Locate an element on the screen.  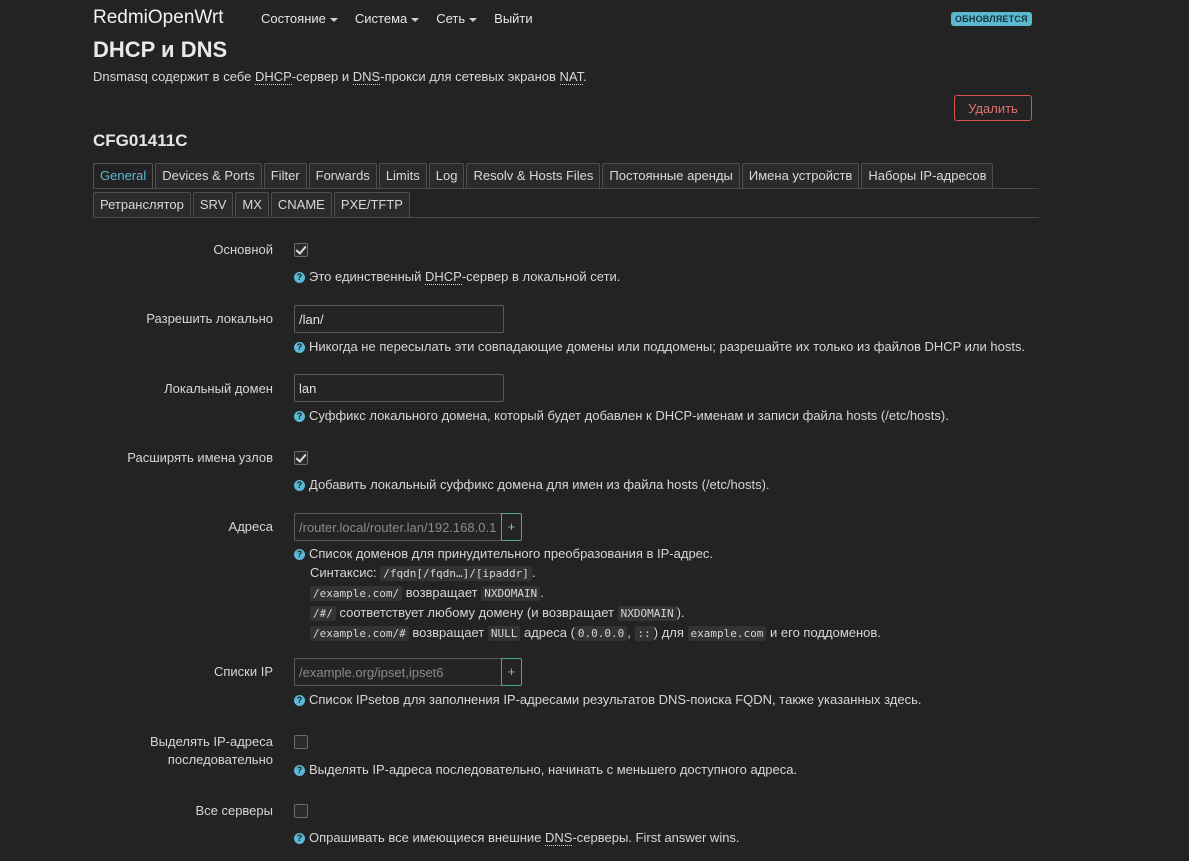
address-add-button: + is located at coordinates (511, 527).